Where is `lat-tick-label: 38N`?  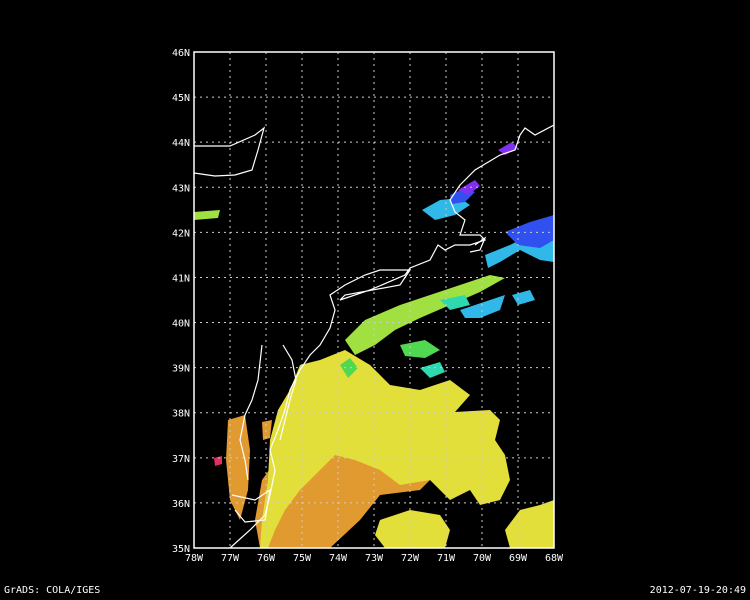 lat-tick-label: 38N is located at coordinates (181, 414).